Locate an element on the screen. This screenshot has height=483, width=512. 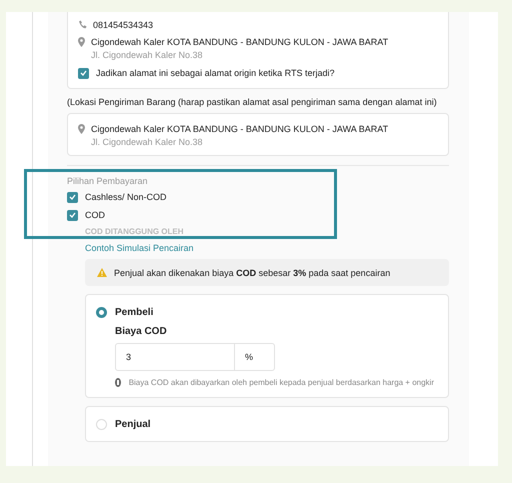
option-label: Penjual is located at coordinates (133, 424).